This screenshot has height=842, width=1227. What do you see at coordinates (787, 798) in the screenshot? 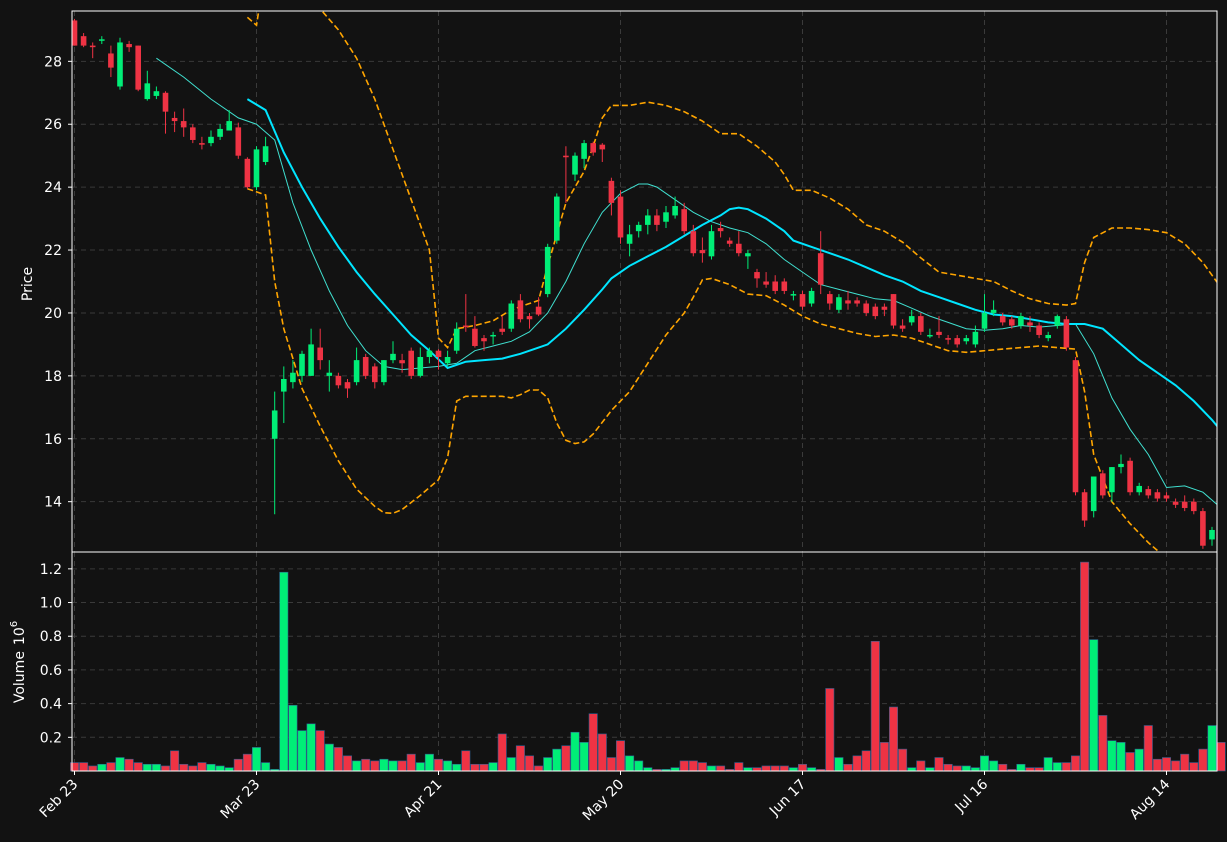
I see `date-tick-label: Jun 17` at bounding box center [787, 798].